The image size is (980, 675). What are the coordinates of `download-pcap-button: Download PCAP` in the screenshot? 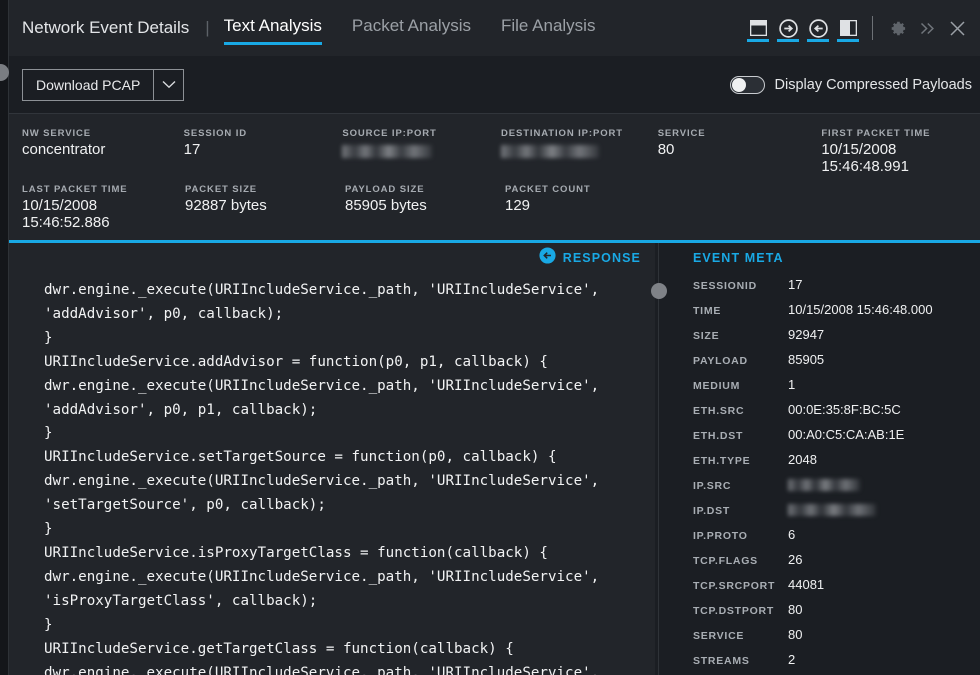 It's located at (103, 84).